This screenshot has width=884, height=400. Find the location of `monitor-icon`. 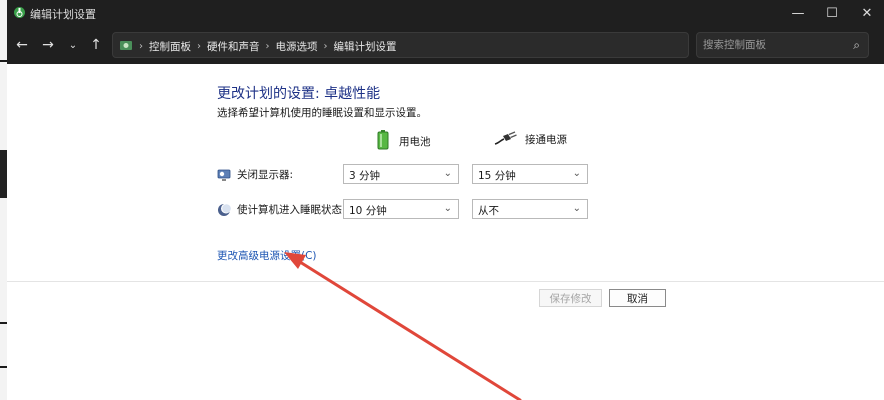

monitor-icon is located at coordinates (224, 175).